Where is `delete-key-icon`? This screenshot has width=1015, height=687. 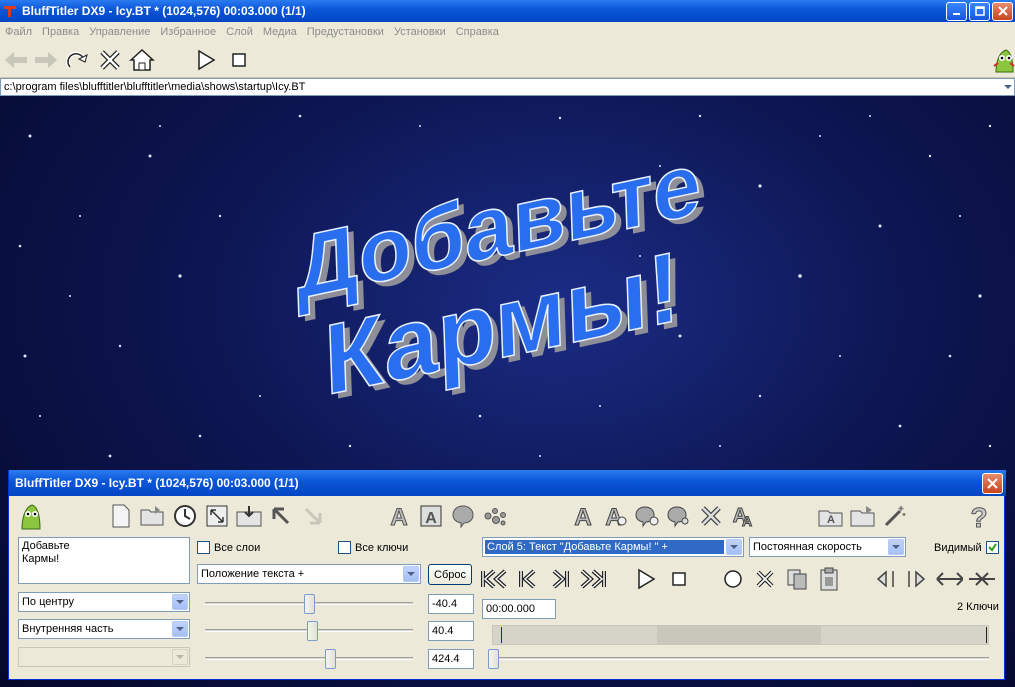 delete-key-icon is located at coordinates (765, 579).